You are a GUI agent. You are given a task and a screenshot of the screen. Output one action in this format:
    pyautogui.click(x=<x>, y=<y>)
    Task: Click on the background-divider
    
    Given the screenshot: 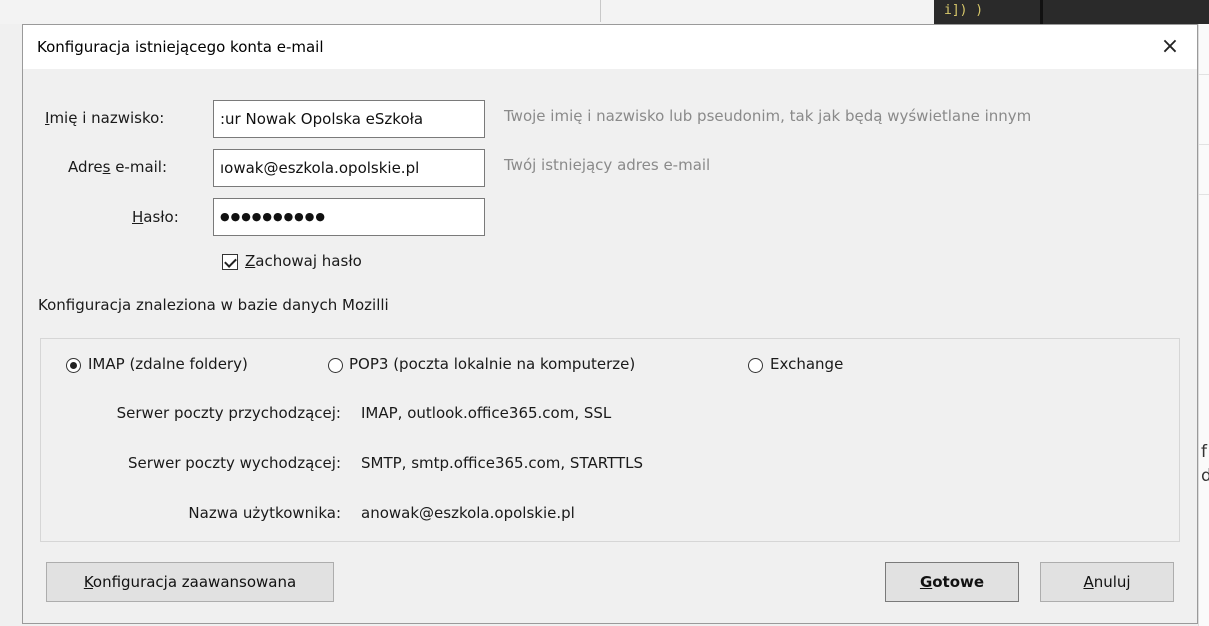 What is the action you would take?
    pyautogui.click(x=600, y=11)
    